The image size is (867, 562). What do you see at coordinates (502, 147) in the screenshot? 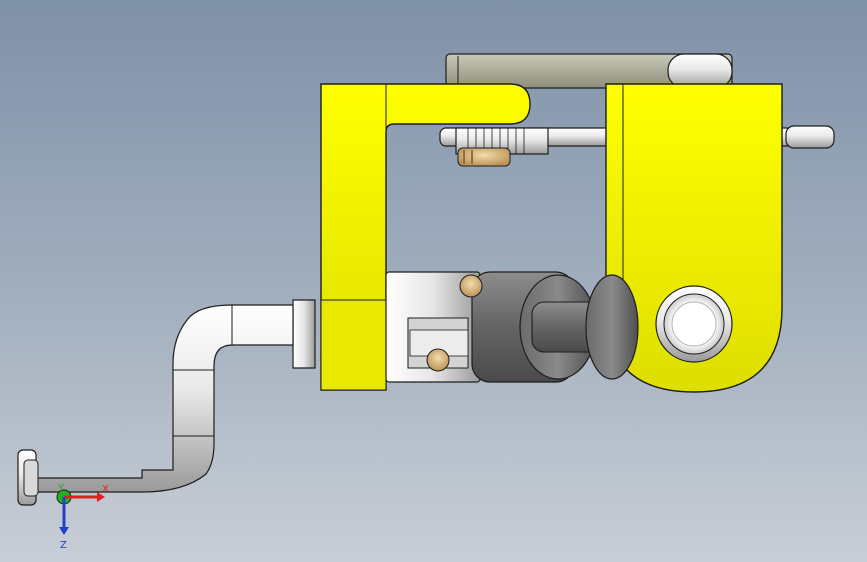
I see `gear` at bounding box center [502, 147].